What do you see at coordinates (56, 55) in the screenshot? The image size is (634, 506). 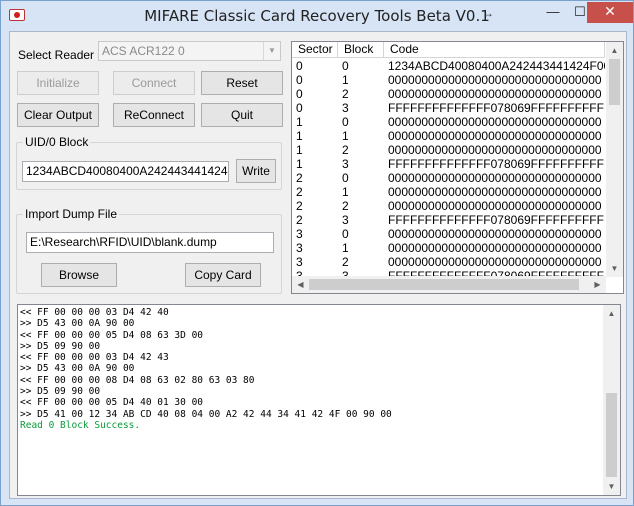 I see `select-reader-label: Select Reader` at bounding box center [56, 55].